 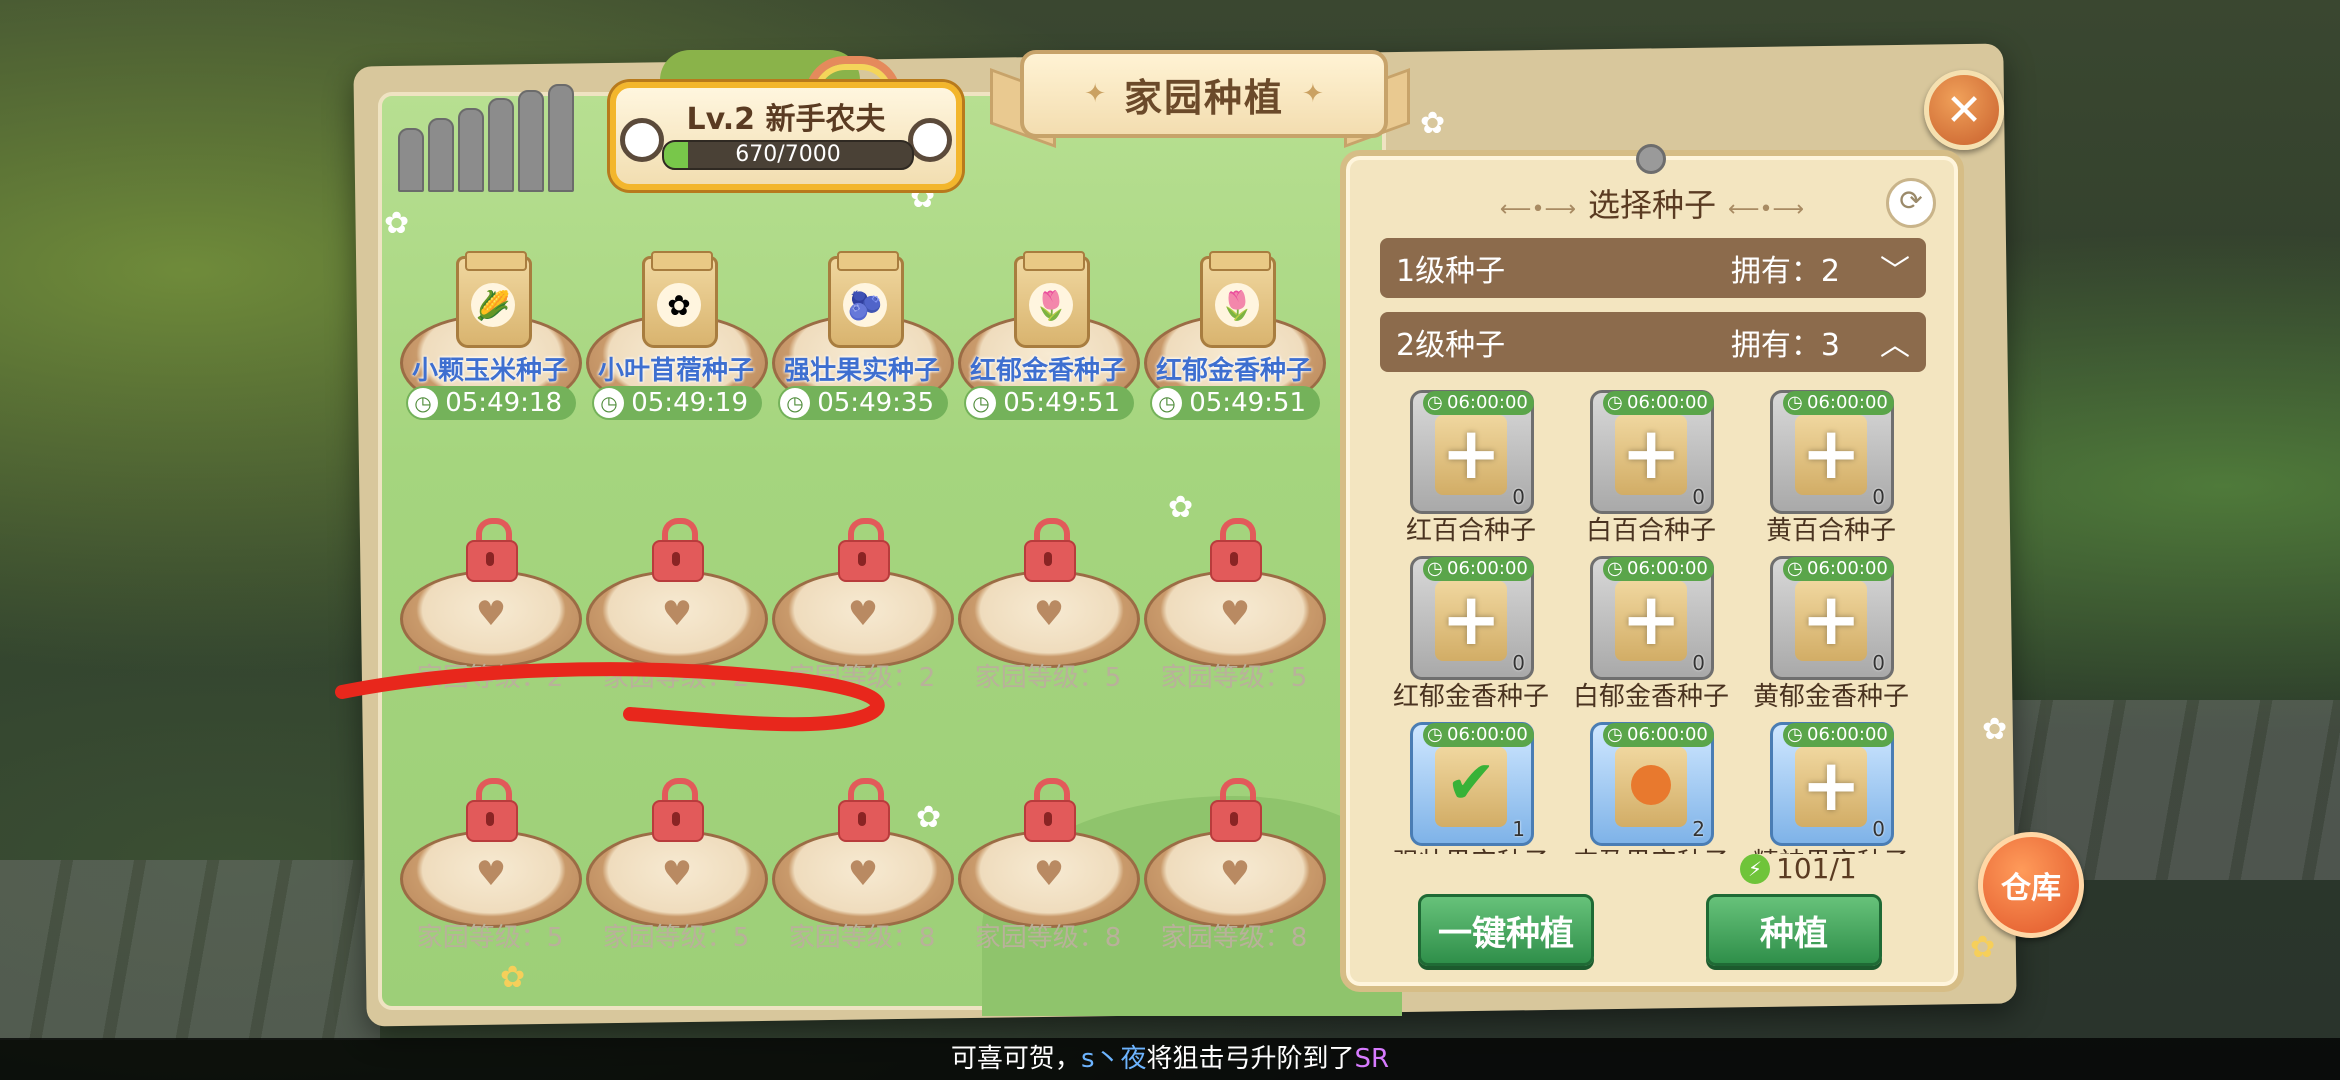 I want to click on seed-card: + 06:00:00 0 白百合种子, so click(x=1651, y=470).